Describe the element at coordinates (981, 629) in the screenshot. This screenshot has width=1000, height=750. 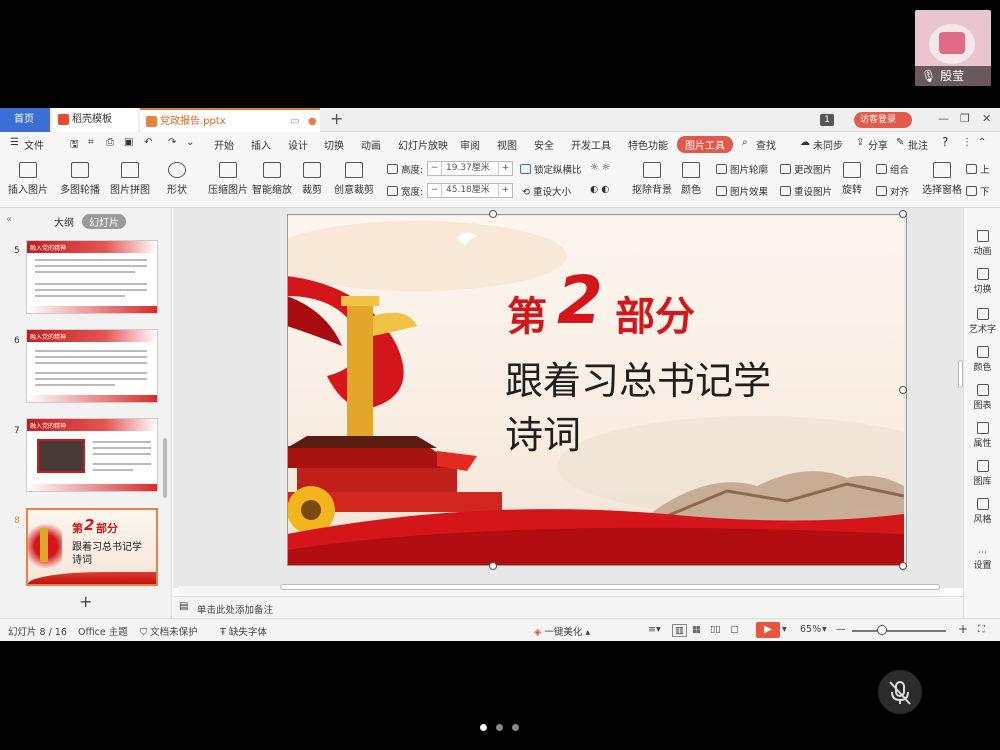
I see `fit-window-icon: ⛶` at that location.